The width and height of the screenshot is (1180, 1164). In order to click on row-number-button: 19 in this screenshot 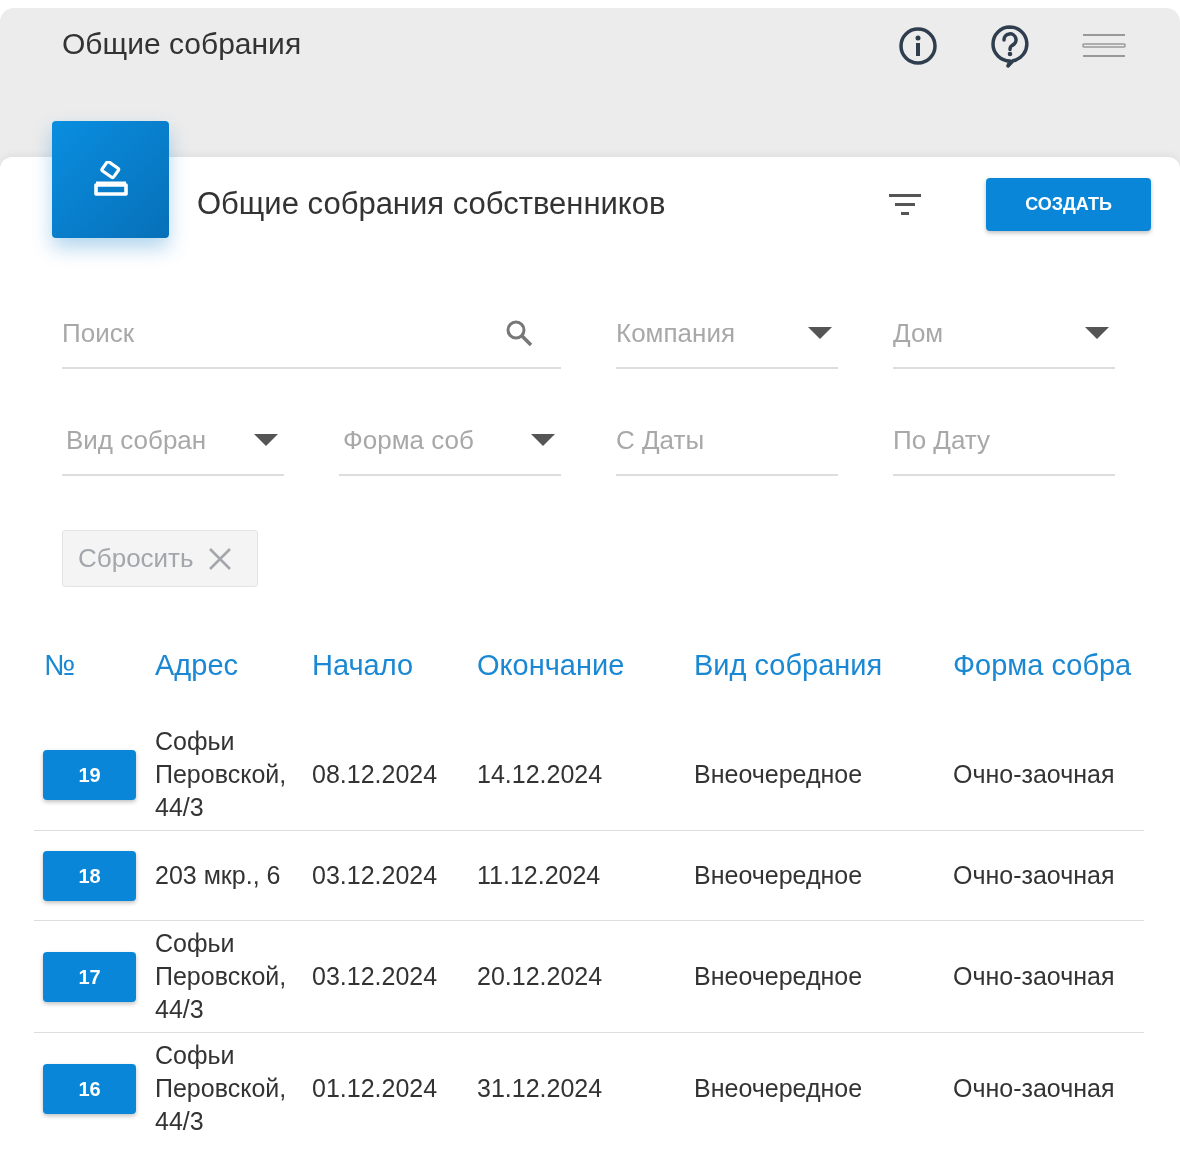, I will do `click(89, 774)`.